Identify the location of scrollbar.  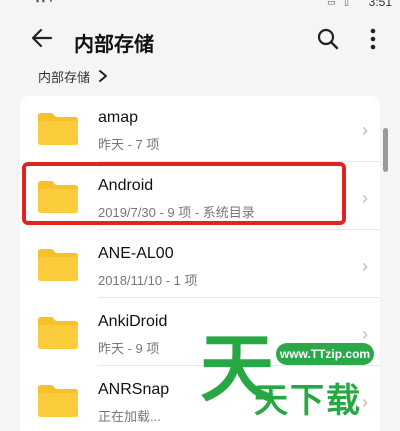
(385, 150).